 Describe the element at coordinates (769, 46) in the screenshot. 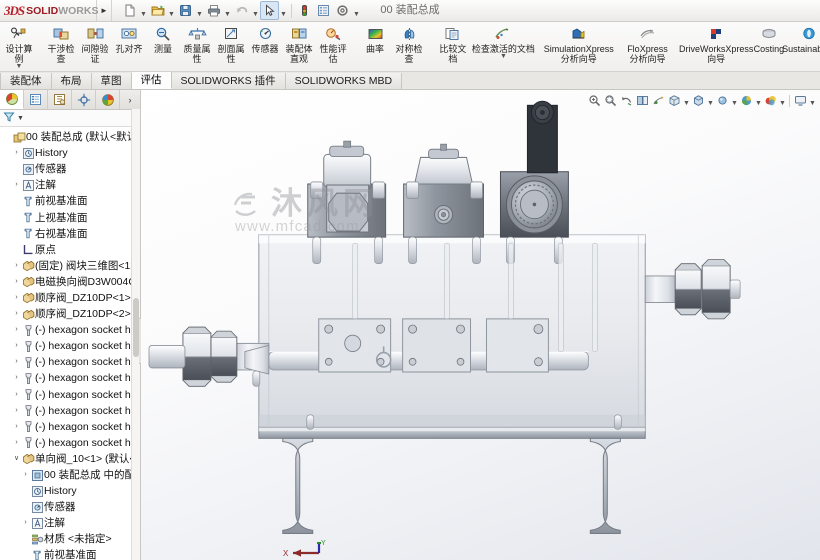

I see `costing-button: Costing` at that location.